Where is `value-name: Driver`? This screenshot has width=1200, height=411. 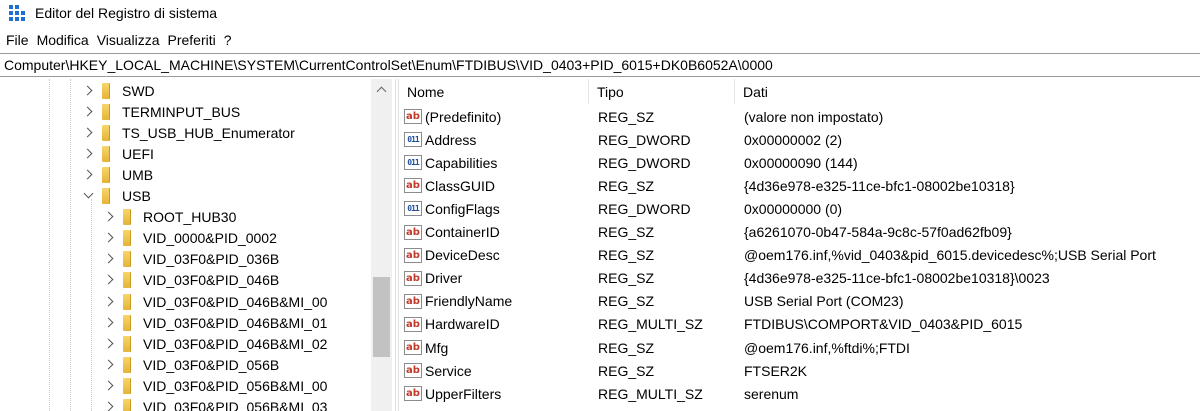 value-name: Driver is located at coordinates (444, 278).